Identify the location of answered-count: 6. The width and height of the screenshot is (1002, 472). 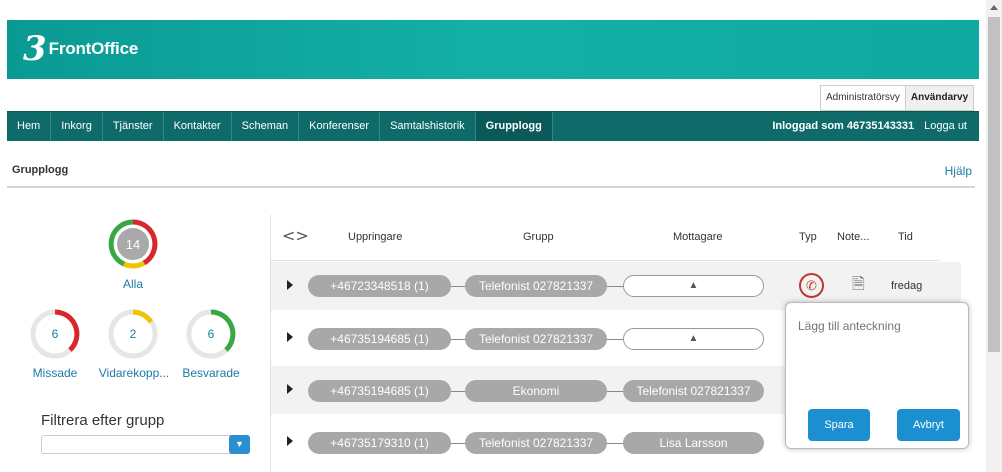
(211, 334).